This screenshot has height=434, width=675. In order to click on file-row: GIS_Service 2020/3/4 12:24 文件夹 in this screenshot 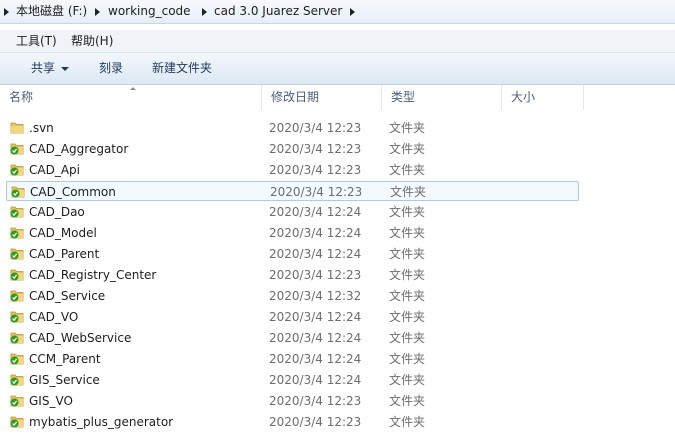, I will do `click(292, 380)`.